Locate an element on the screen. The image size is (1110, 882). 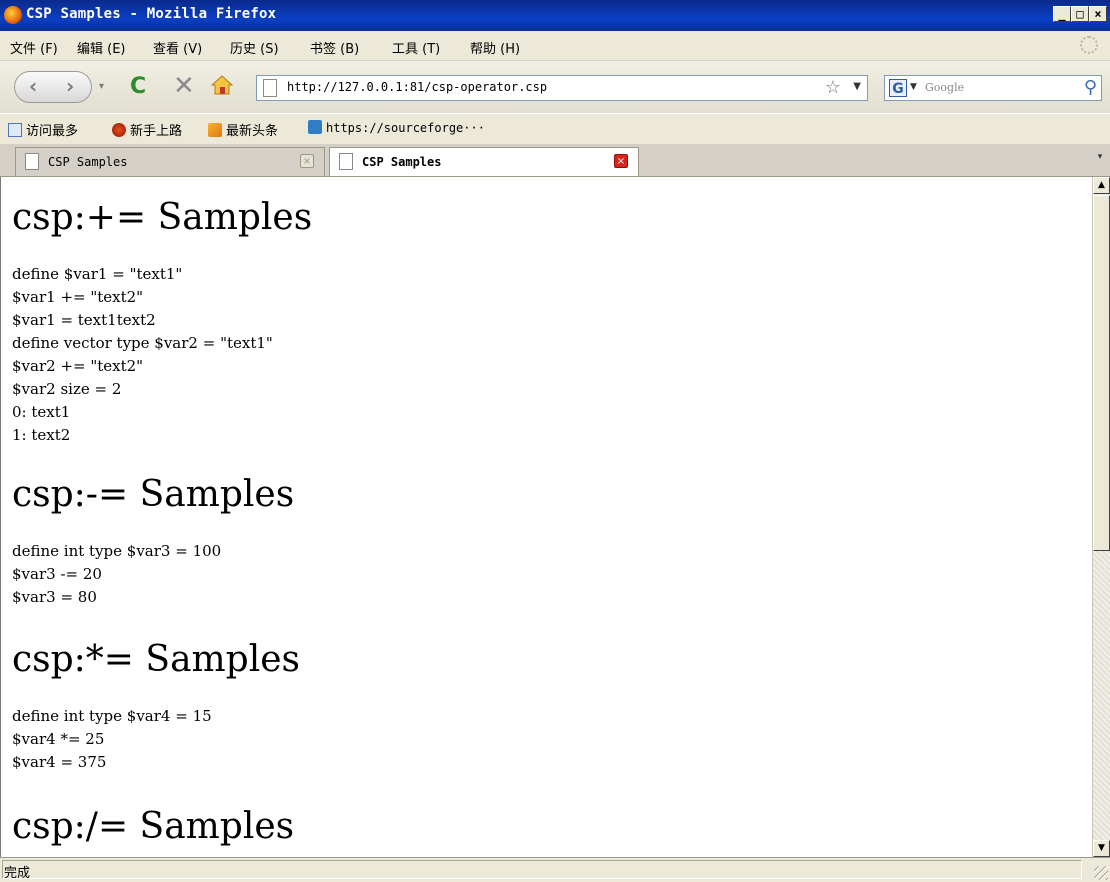
code-line: 1: text2 is located at coordinates (41, 435).